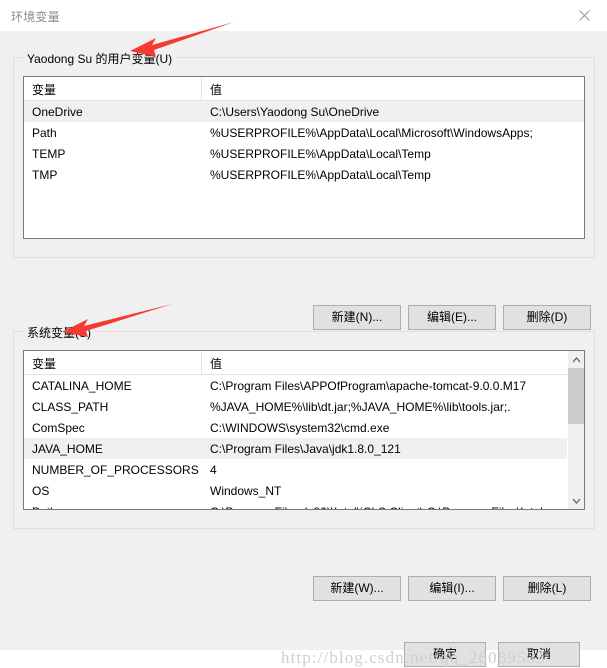 The height and width of the screenshot is (668, 607). Describe the element at coordinates (304, 490) in the screenshot. I see `table-row: OS Windows_NT` at that location.